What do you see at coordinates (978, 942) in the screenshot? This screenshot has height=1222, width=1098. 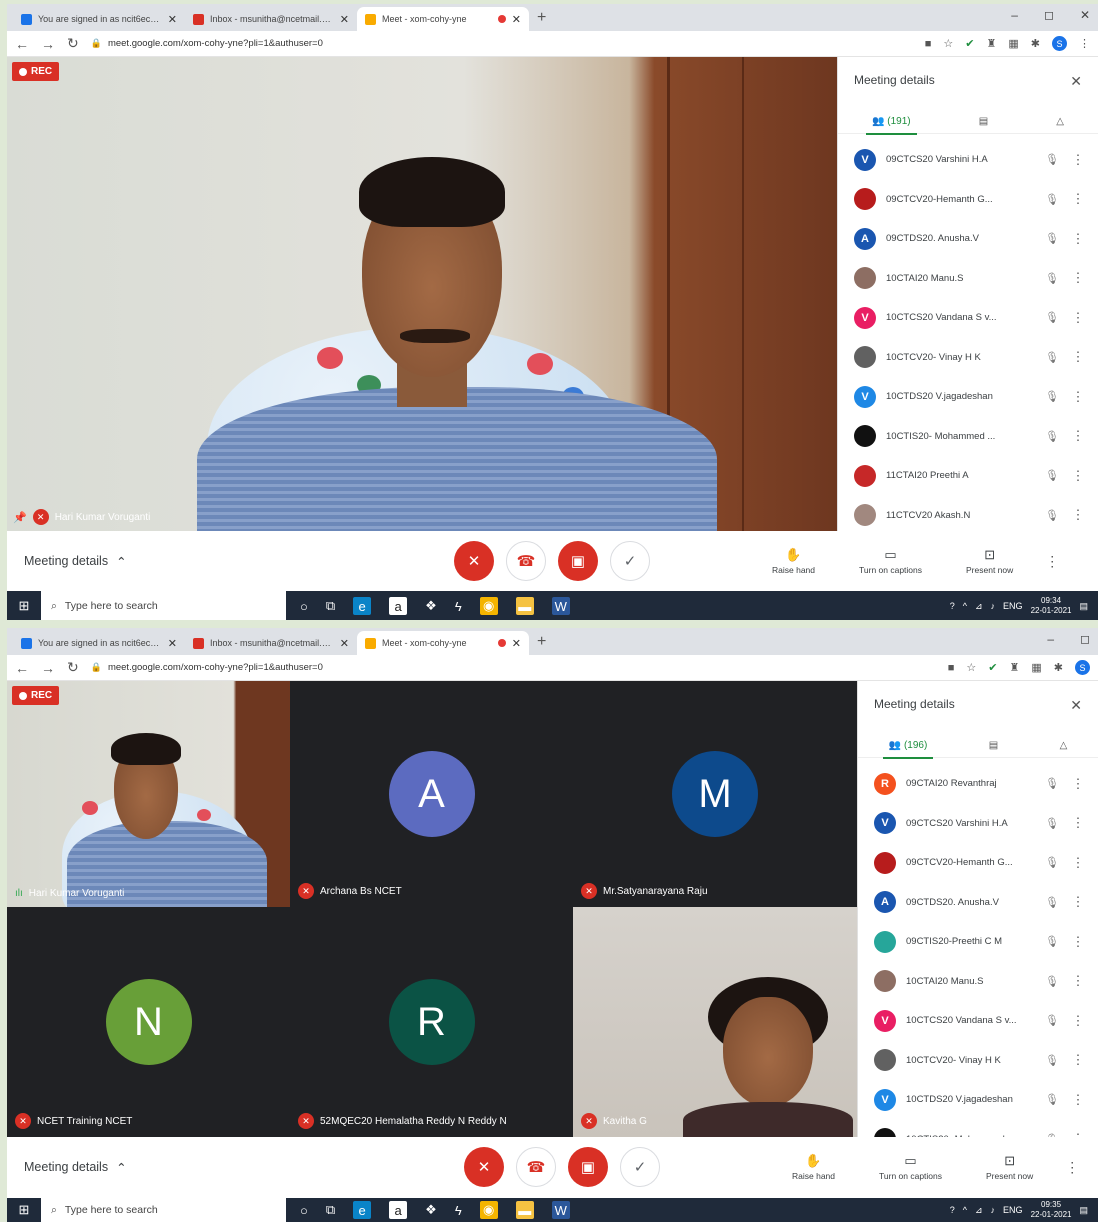 I see `participant-row: 09CTIS20-Preethi C M 🎙 ⋮` at bounding box center [978, 942].